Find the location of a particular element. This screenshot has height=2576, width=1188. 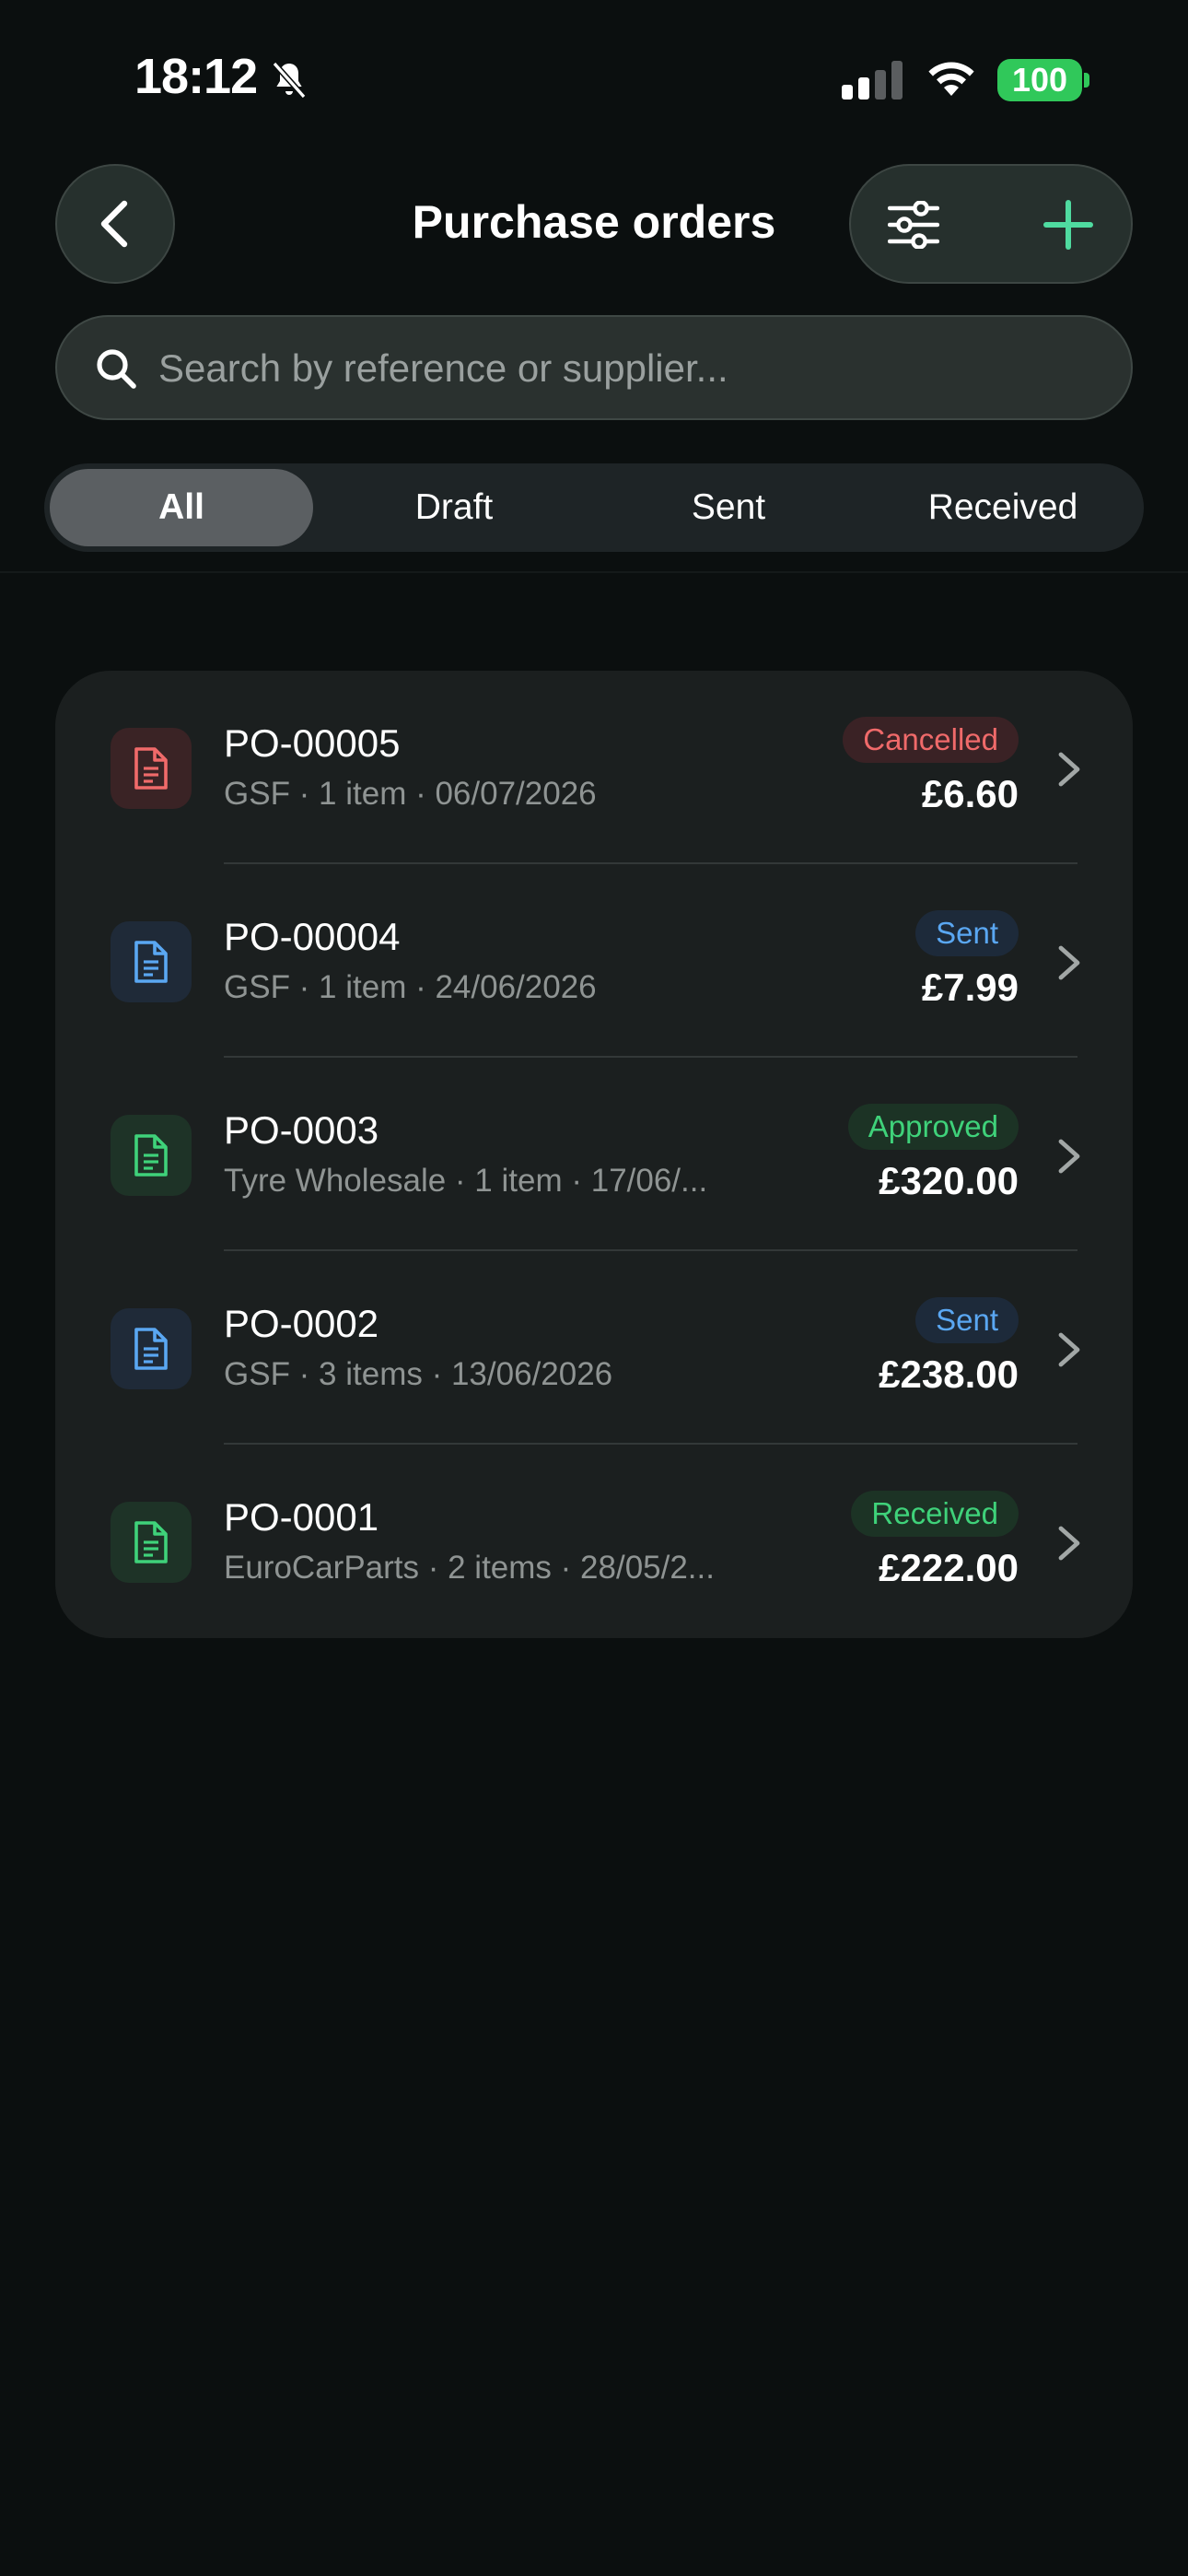

bell-muted-icon is located at coordinates (289, 80).